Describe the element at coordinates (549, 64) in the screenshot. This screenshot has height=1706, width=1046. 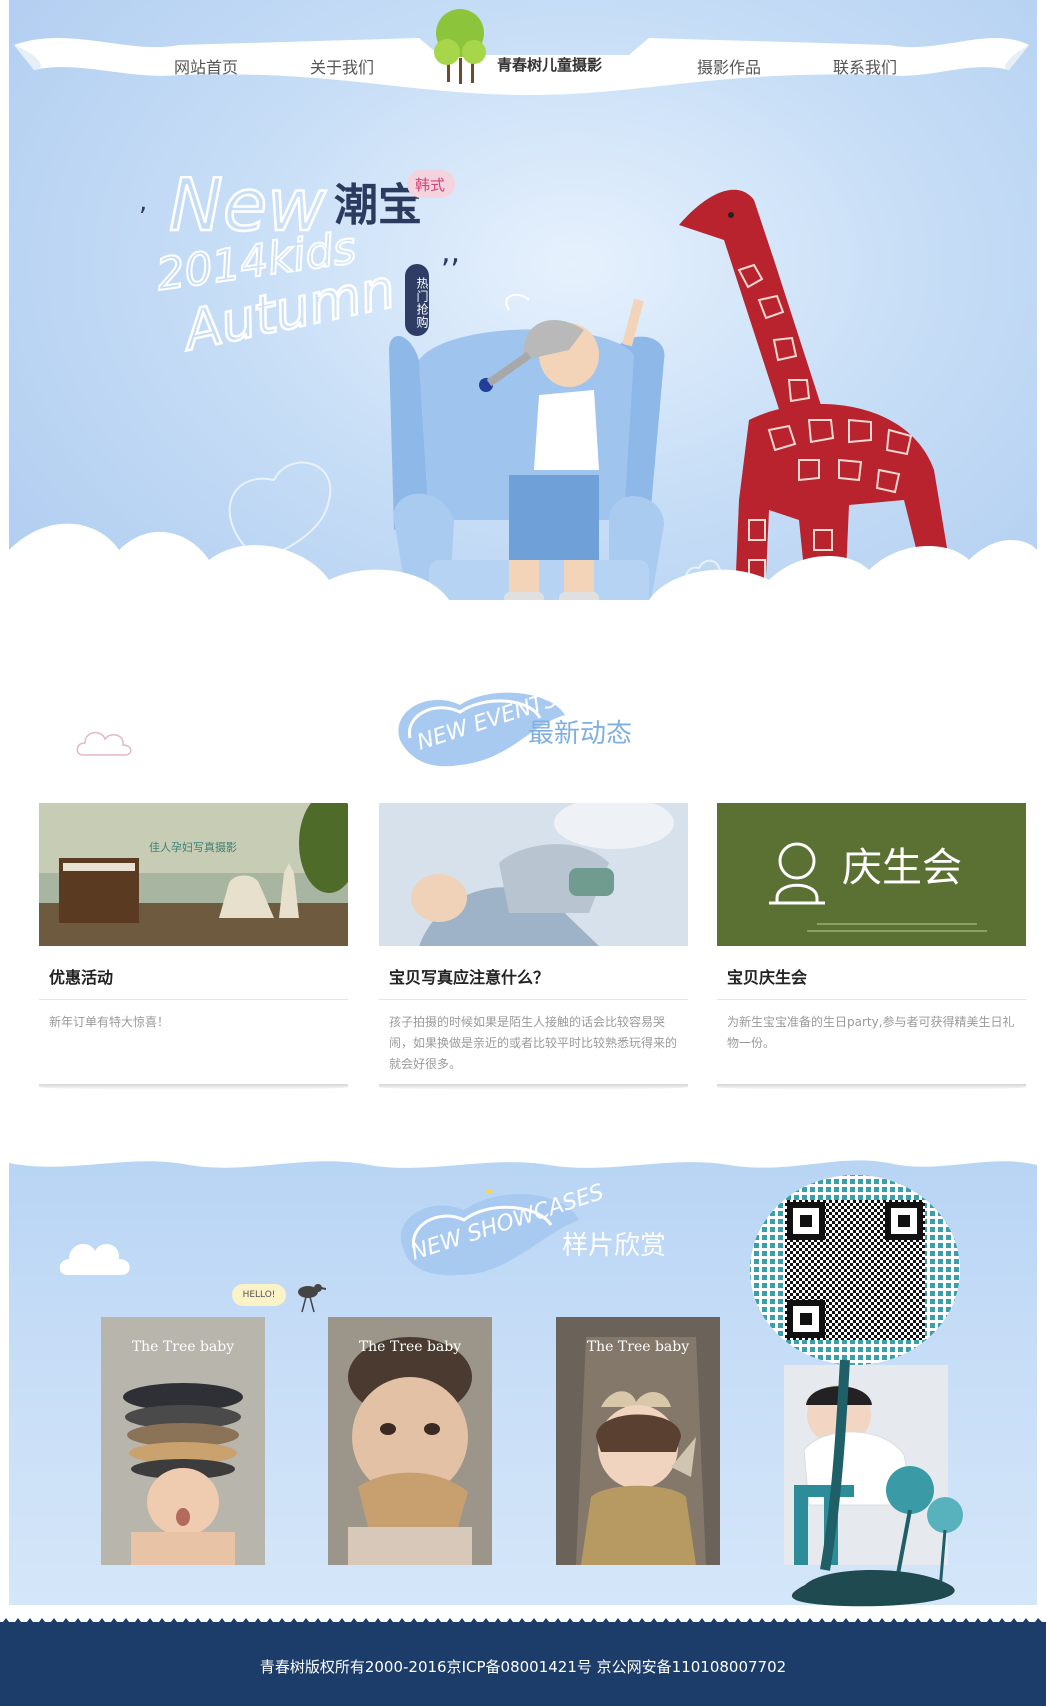
I see `brand-name: 青春树儿童摄影` at that location.